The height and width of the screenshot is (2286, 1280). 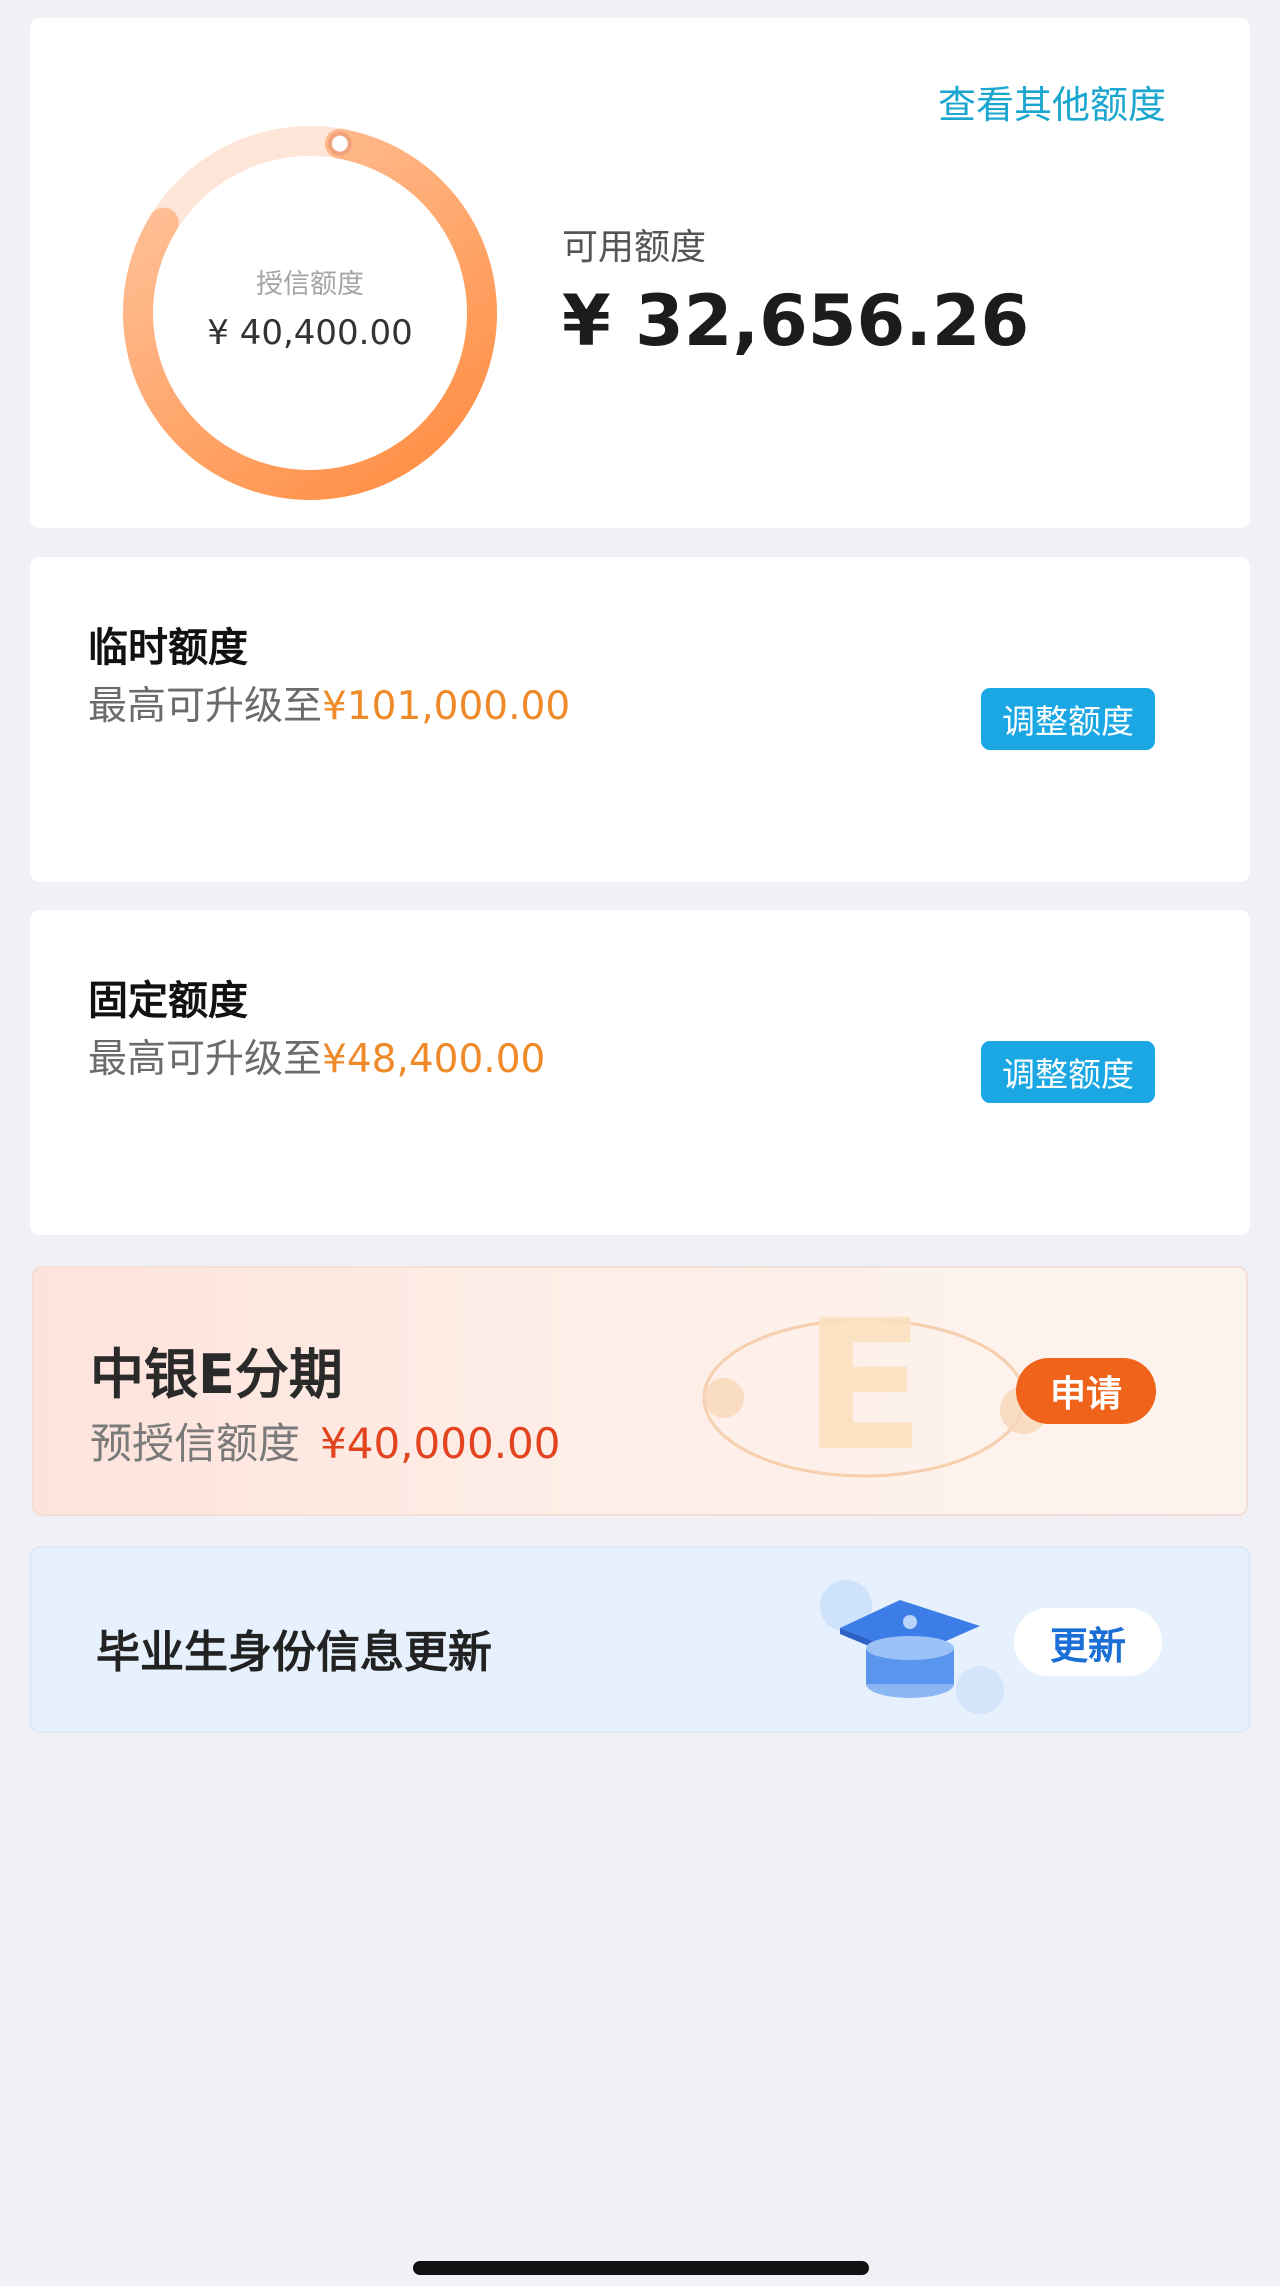 I want to click on e-installment-subtitle: 预授信额度 ¥40,000.00, so click(x=325, y=1440).